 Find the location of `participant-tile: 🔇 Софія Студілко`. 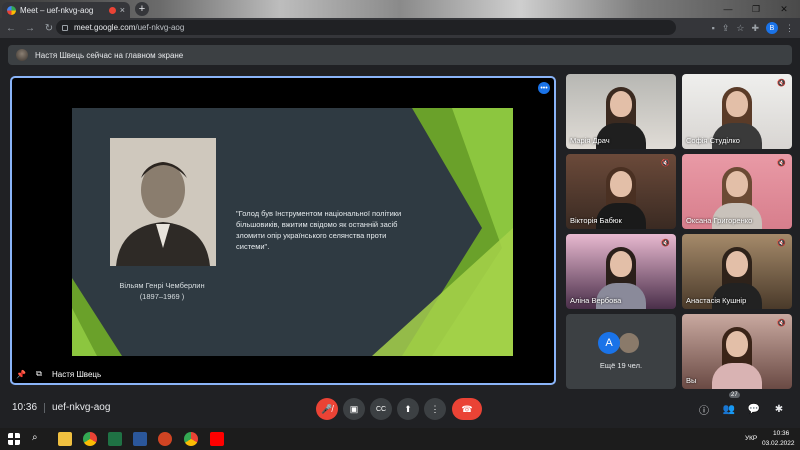

participant-tile: 🔇 Софія Студілко is located at coordinates (737, 111).